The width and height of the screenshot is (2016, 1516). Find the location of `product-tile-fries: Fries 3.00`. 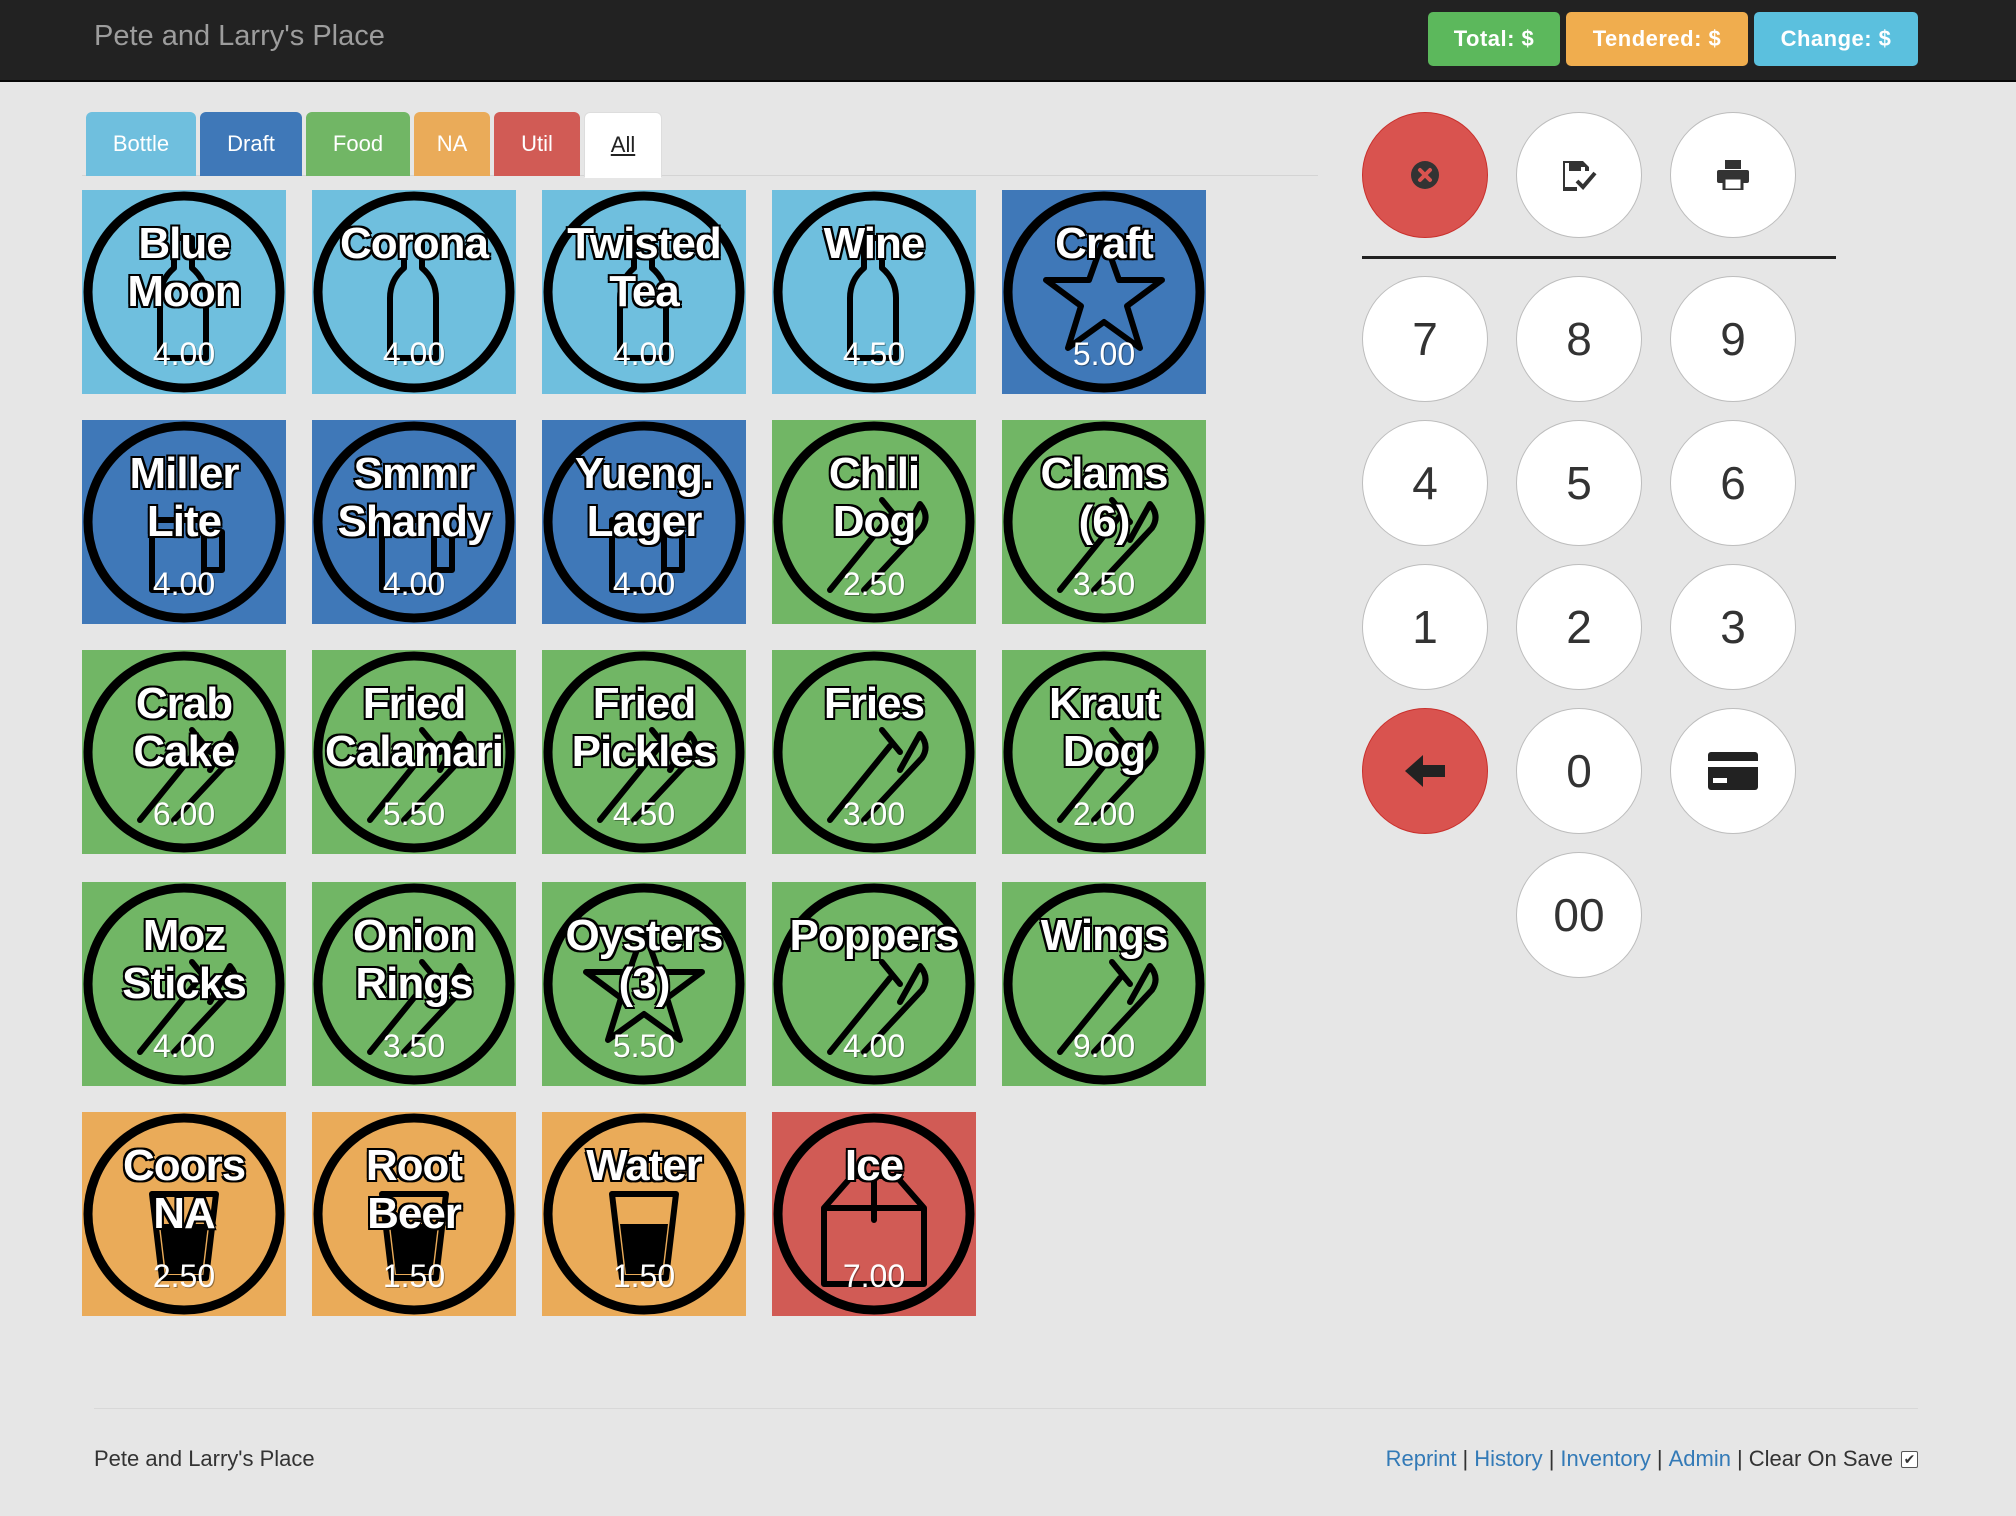

product-tile-fries: Fries 3.00 is located at coordinates (874, 752).